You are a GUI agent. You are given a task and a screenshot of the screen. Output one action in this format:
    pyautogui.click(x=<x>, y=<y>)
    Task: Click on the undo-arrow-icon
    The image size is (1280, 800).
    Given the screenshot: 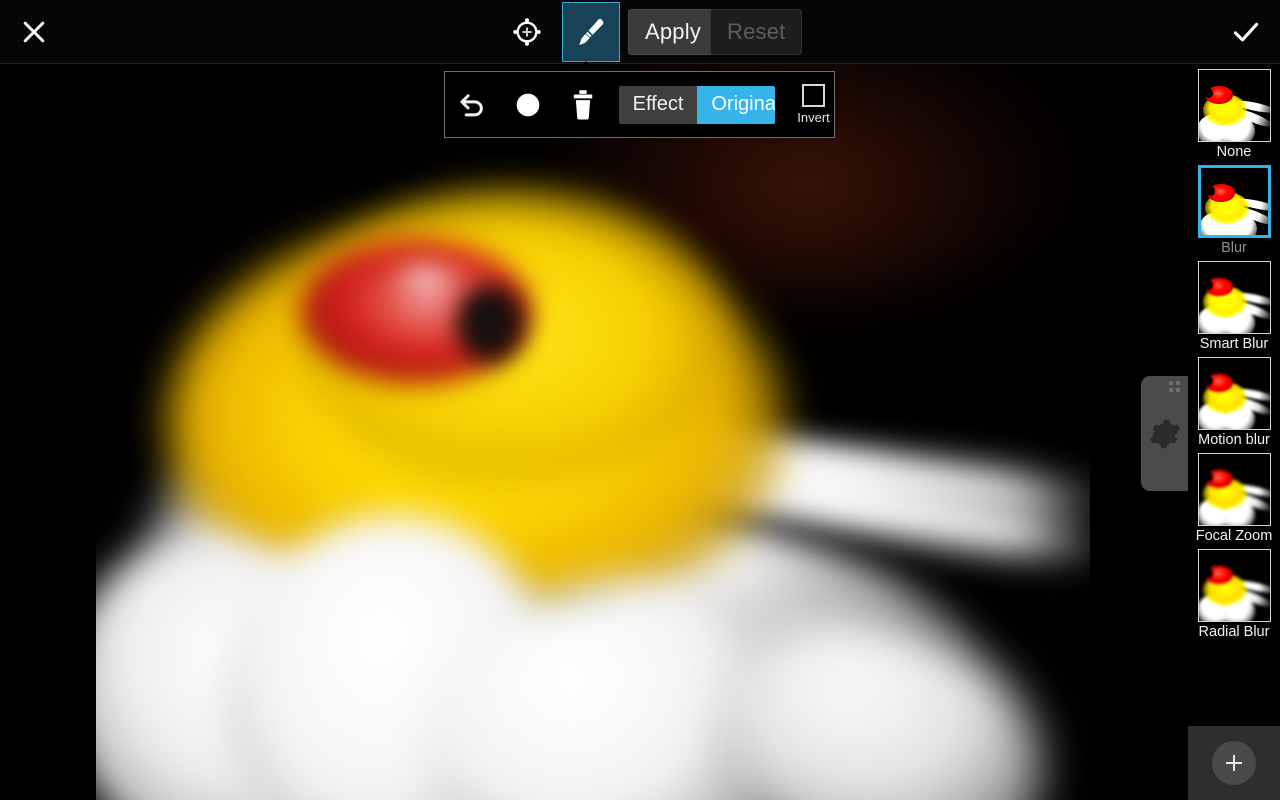 What is the action you would take?
    pyautogui.click(x=471, y=104)
    